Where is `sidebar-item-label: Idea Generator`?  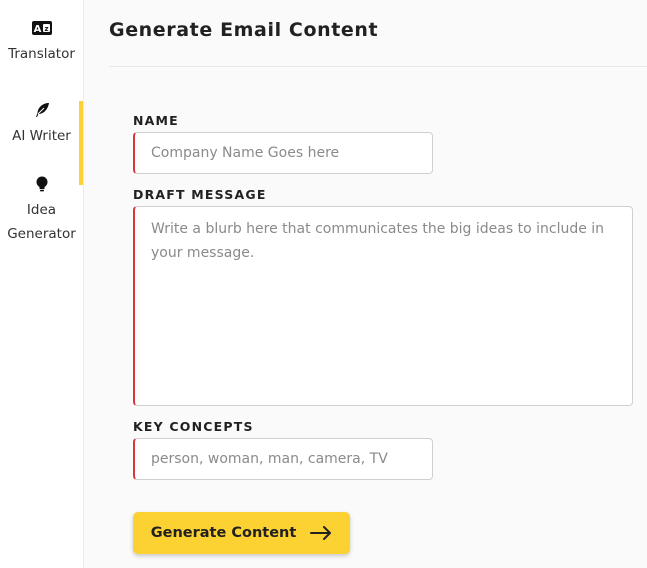 sidebar-item-label: Idea Generator is located at coordinates (41, 222).